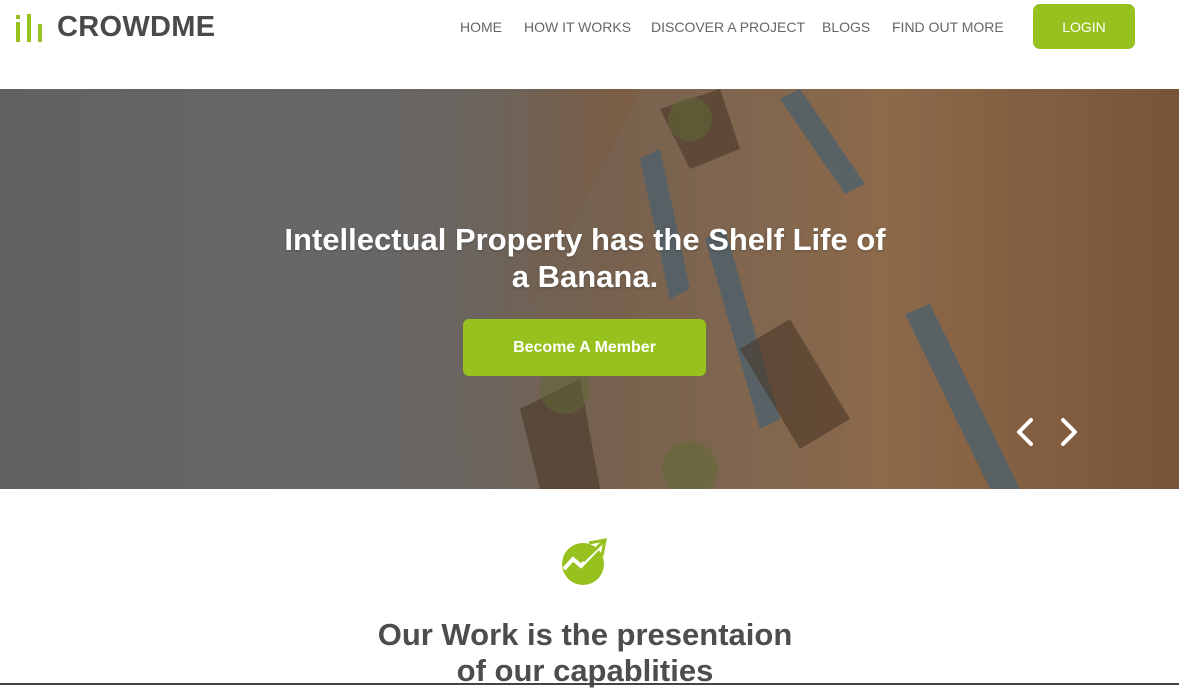 This screenshot has height=689, width=1179. I want to click on become-member-button: Become A Member, so click(584, 347).